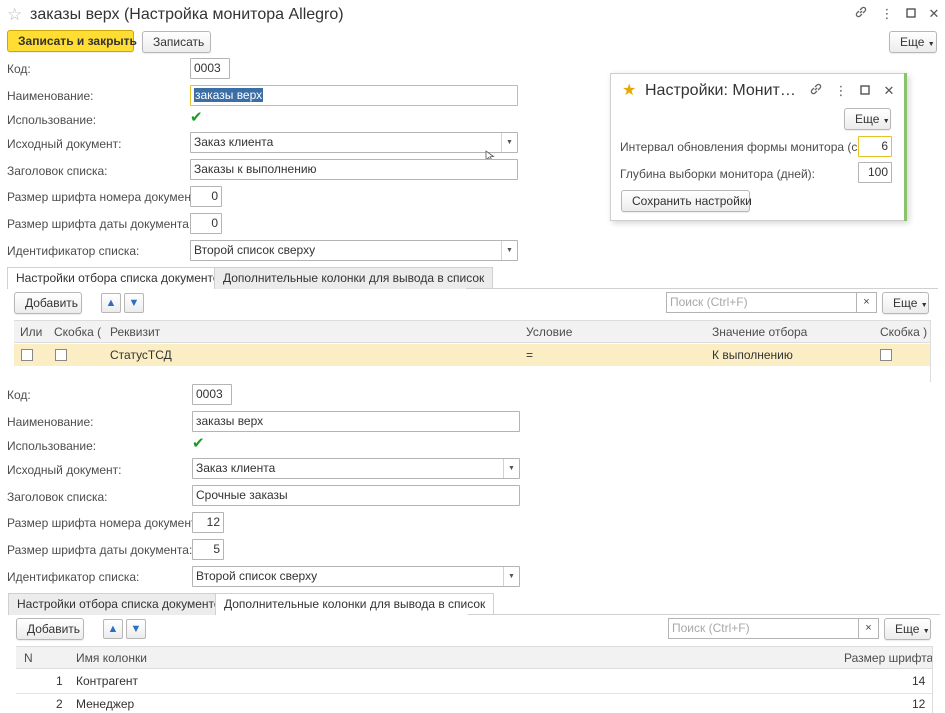 This screenshot has width=945, height=713. I want to click on bracket-open-checkbox, so click(61, 355).